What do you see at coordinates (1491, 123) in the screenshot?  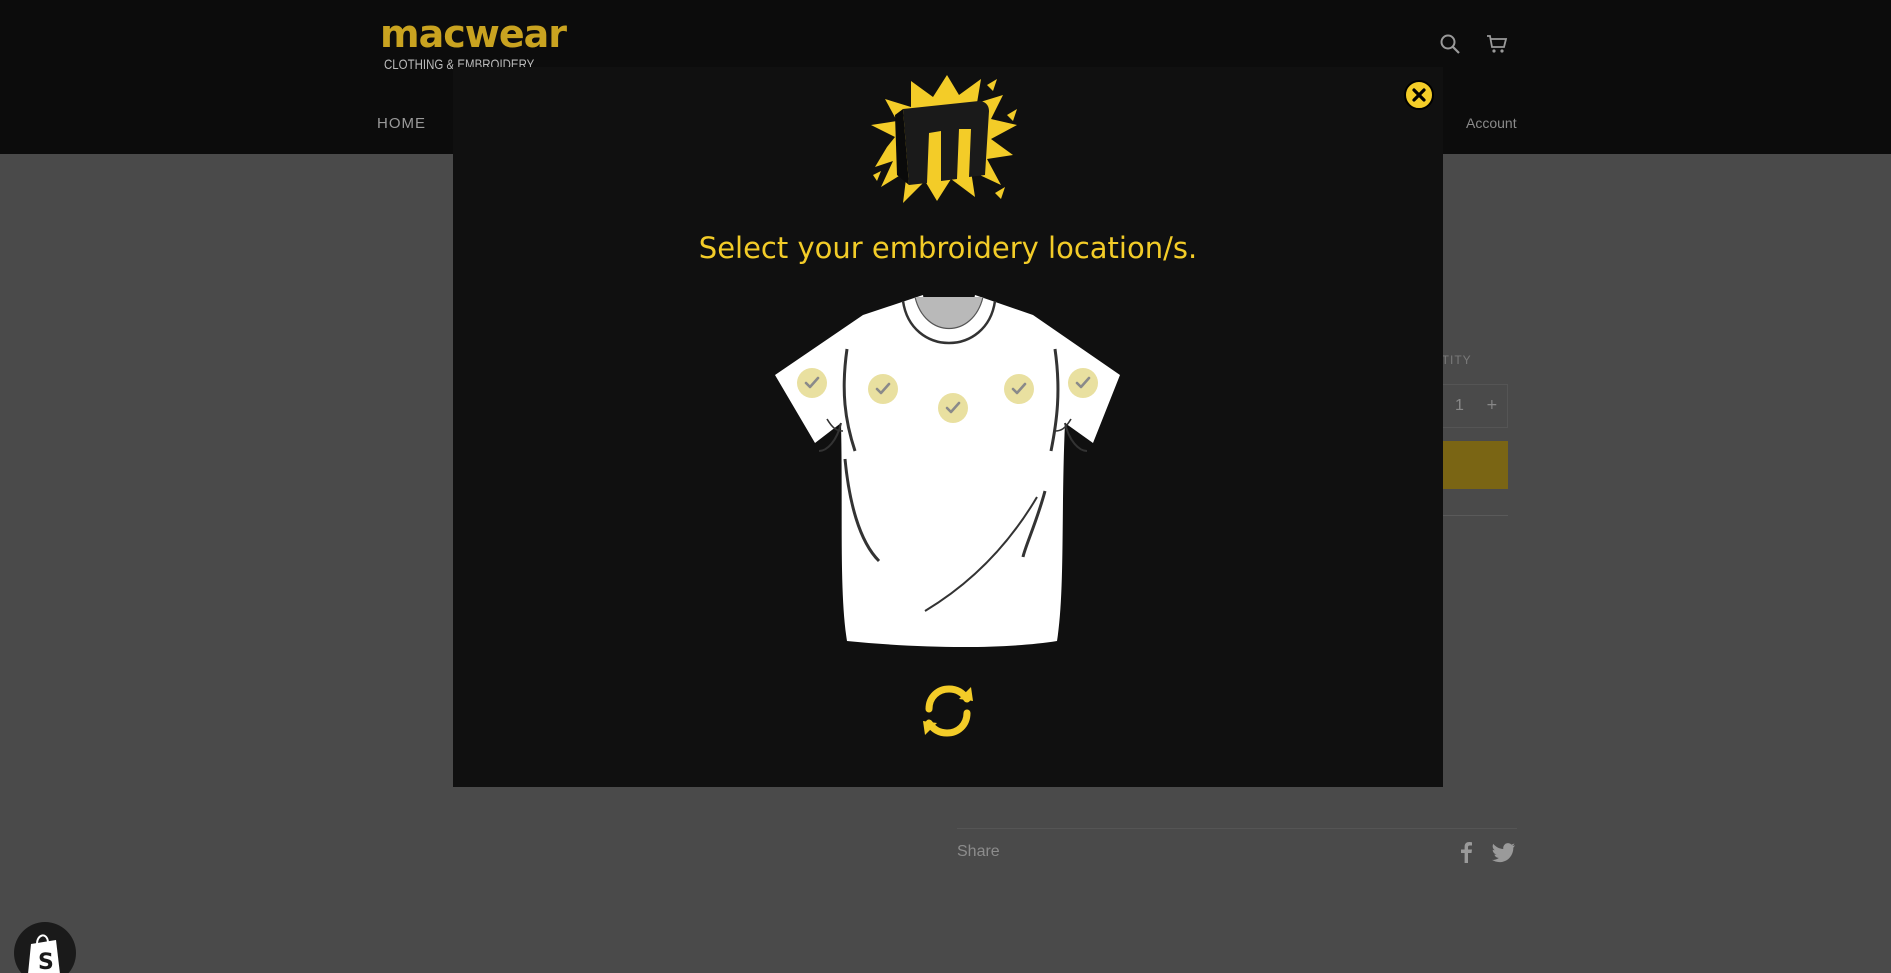 I see `nav-account-link: Account` at bounding box center [1491, 123].